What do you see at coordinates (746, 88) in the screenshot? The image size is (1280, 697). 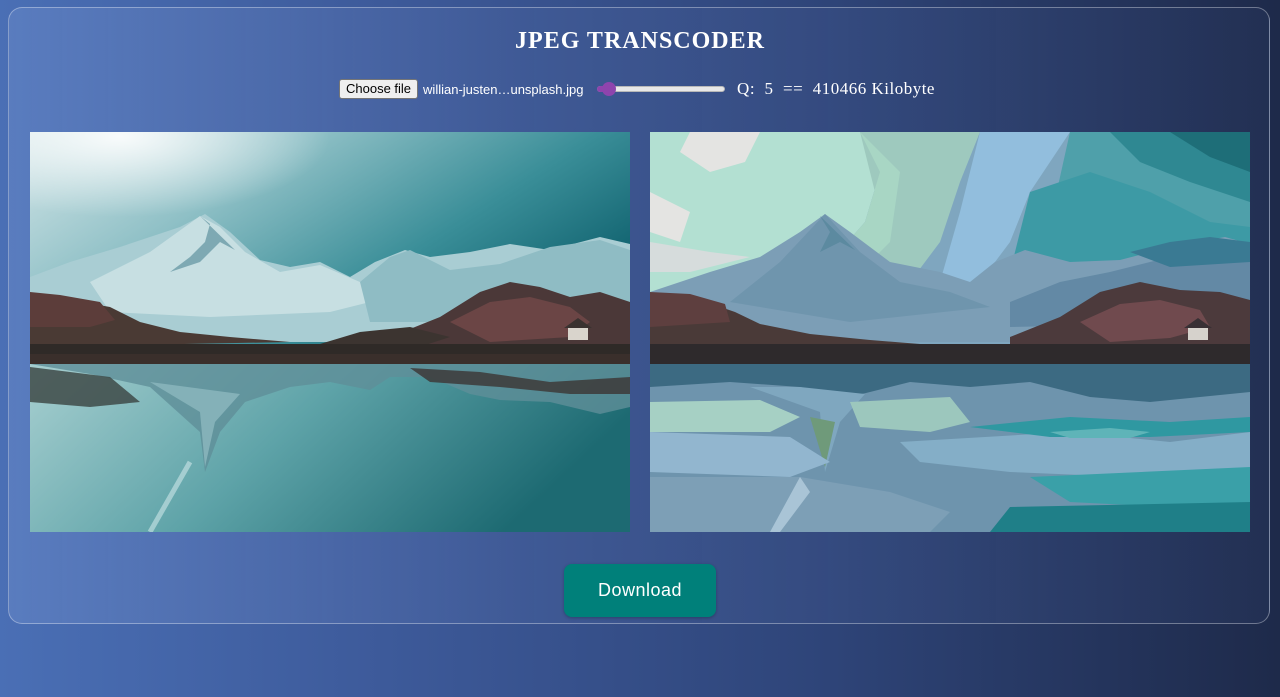 I see `quality-label: Q:` at bounding box center [746, 88].